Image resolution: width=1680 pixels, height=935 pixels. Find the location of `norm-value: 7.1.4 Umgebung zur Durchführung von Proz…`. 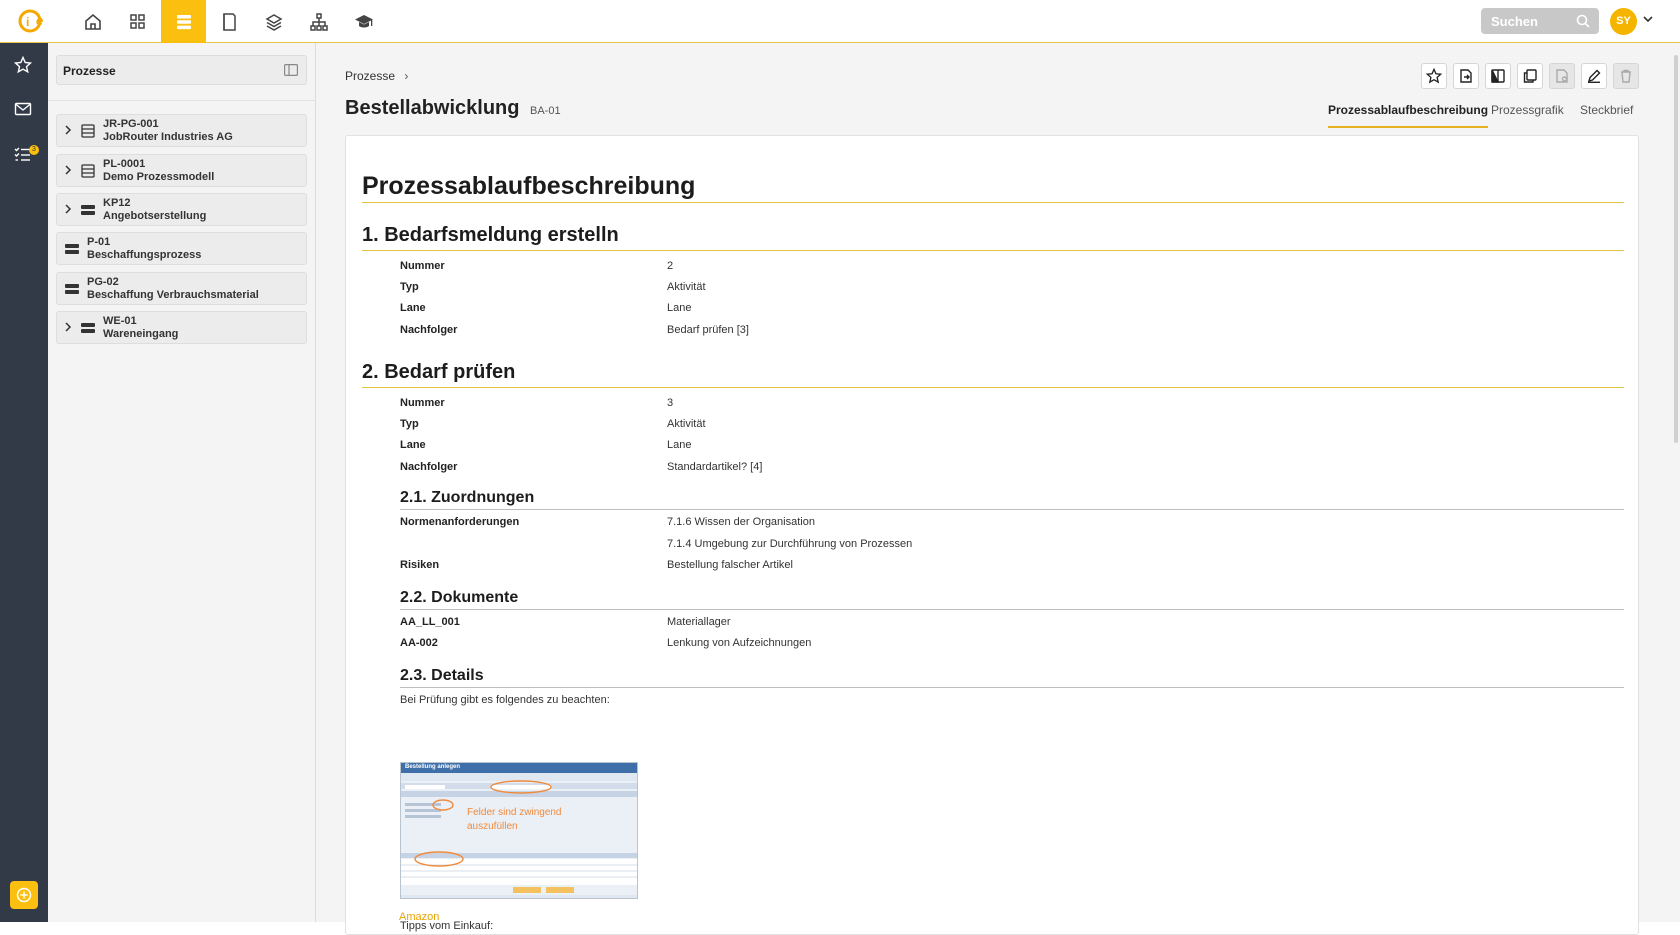

norm-value: 7.1.4 Umgebung zur Durchführung von Proz… is located at coordinates (790, 544).